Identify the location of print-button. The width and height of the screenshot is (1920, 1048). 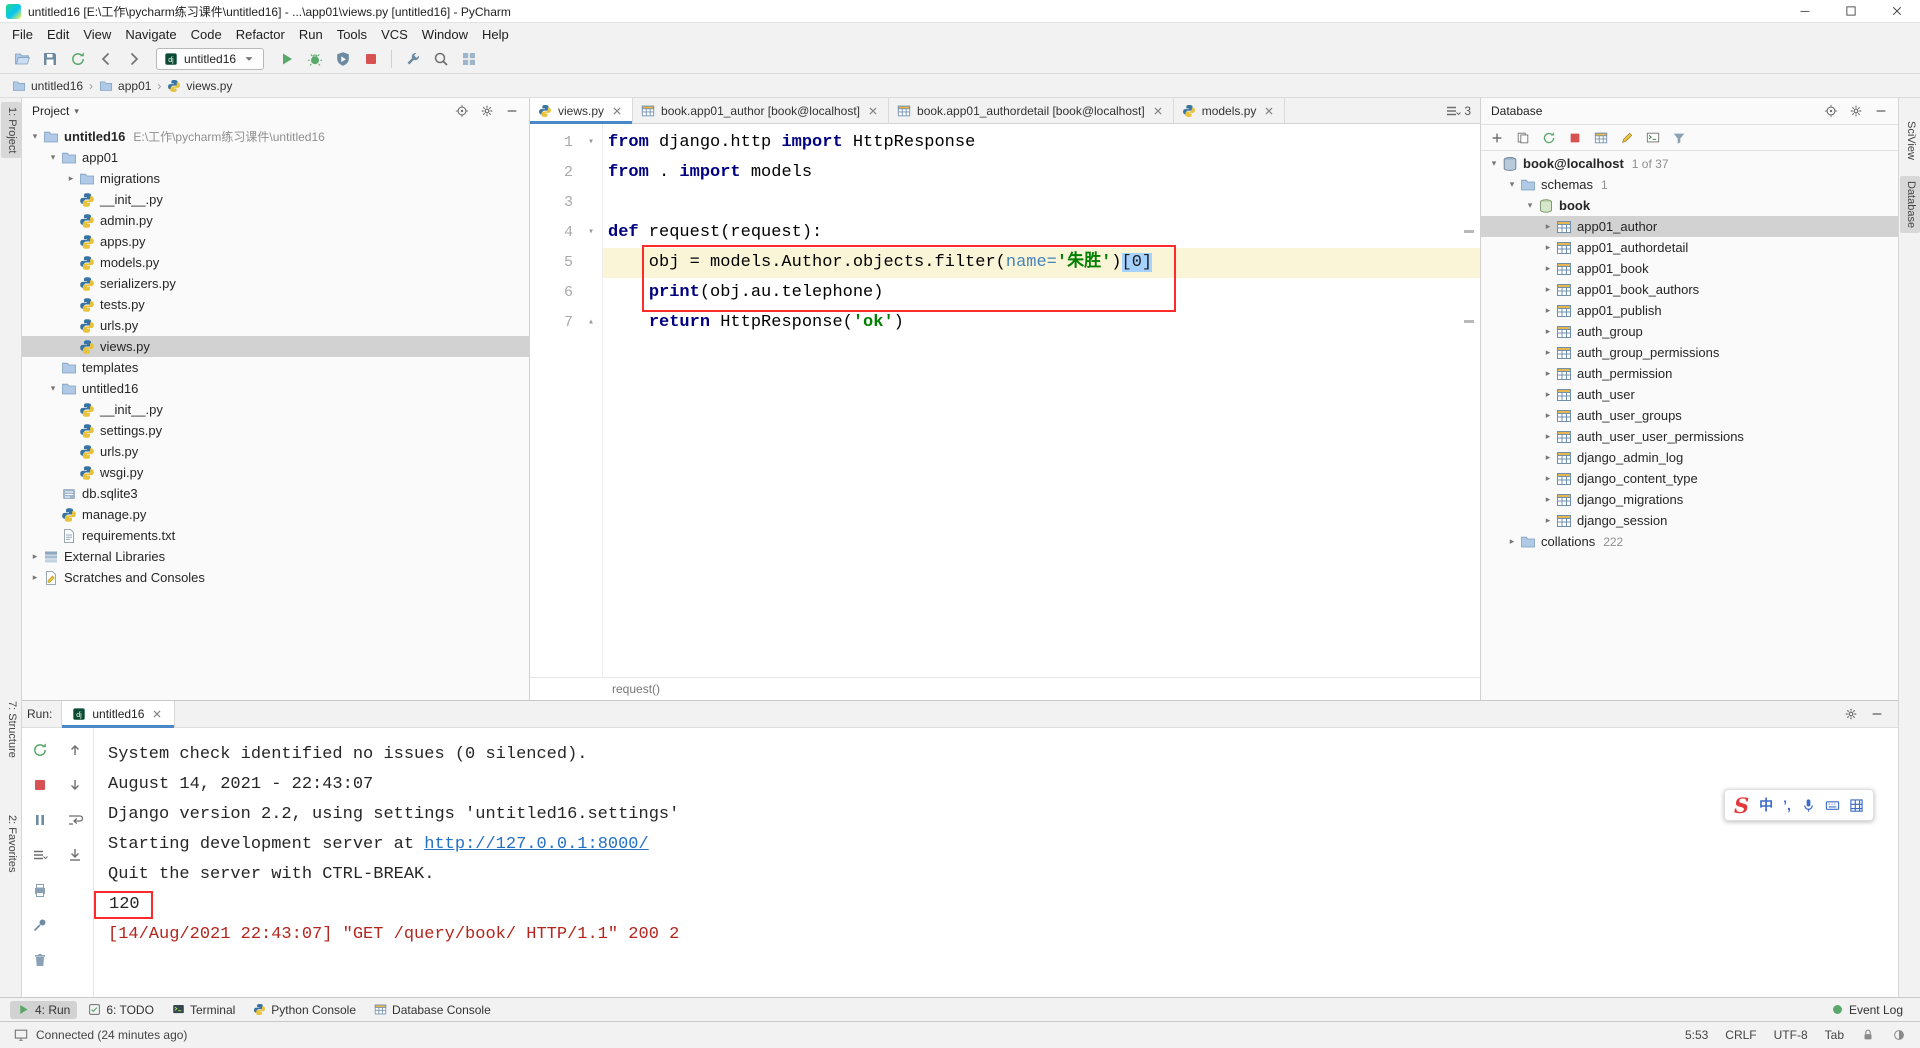
(39, 889).